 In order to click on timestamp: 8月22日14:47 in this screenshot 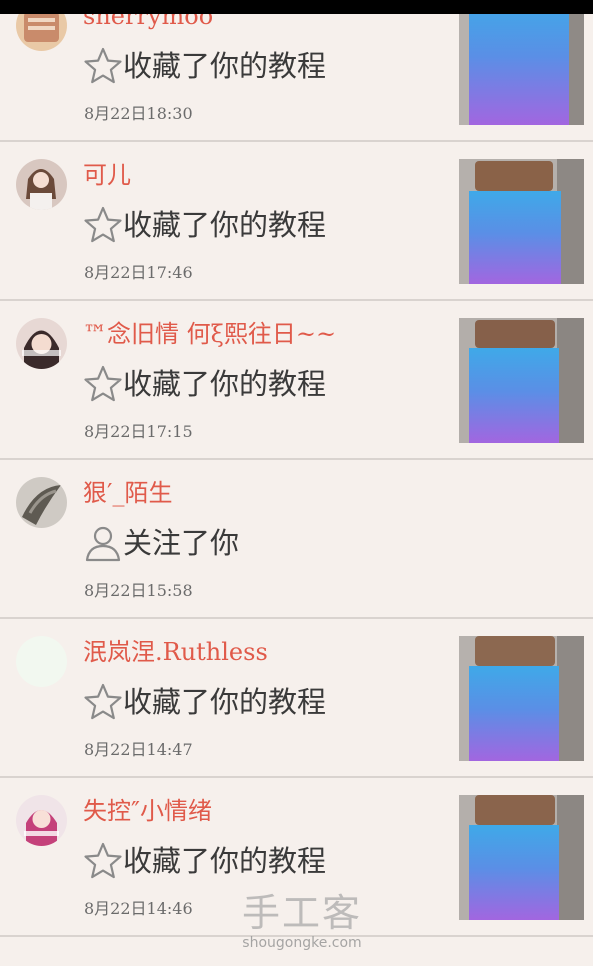, I will do `click(138, 749)`.